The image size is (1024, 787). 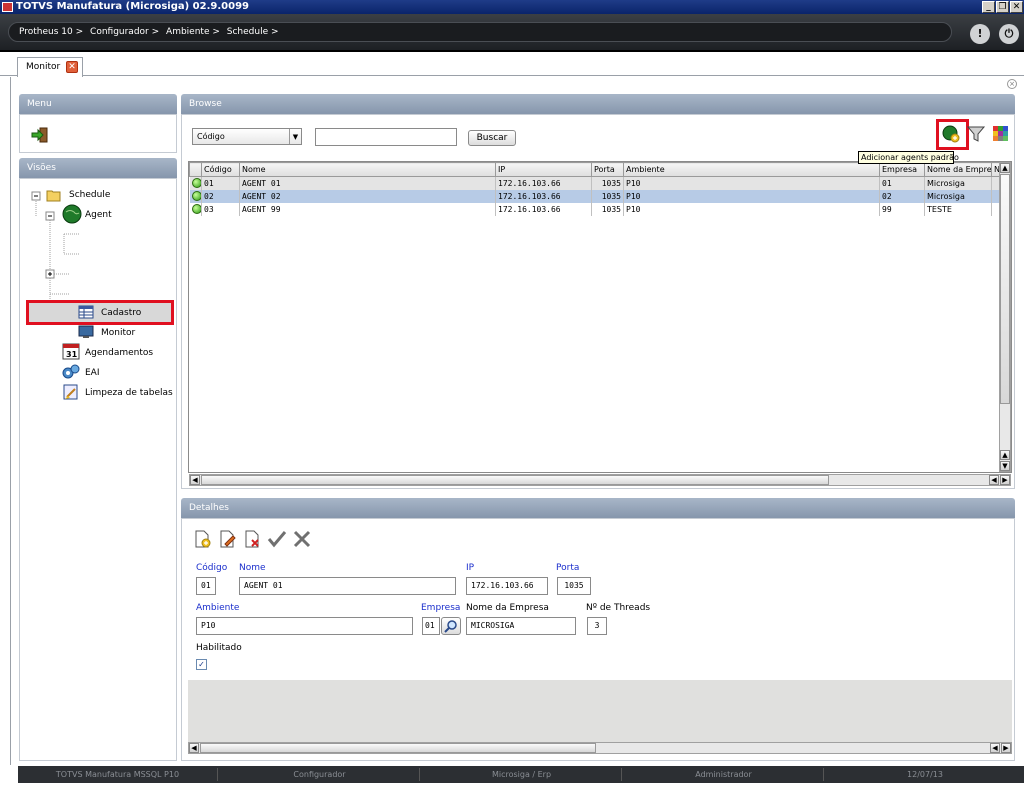 What do you see at coordinates (304, 626) in the screenshot?
I see `ambiente-field: P10` at bounding box center [304, 626].